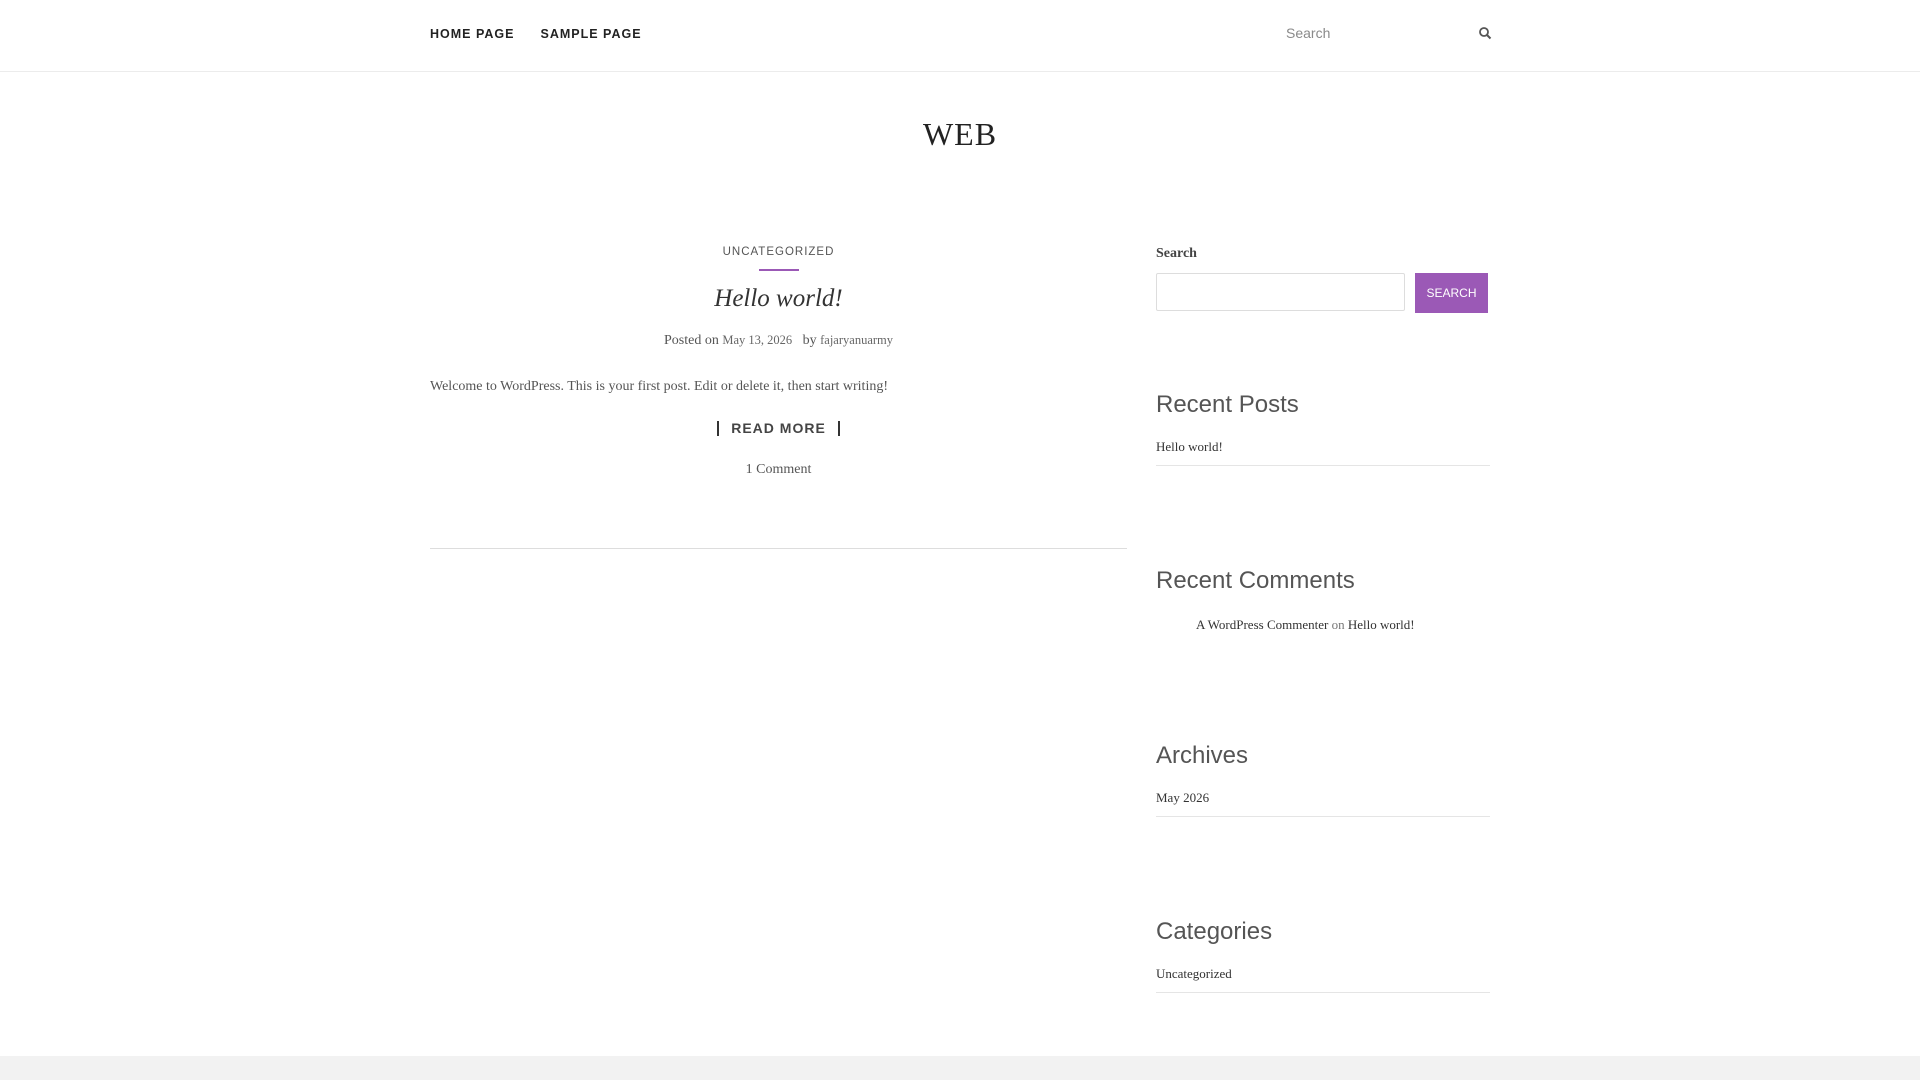  I want to click on recent-comment: A WordPress Commenter on Hello world!, so click(1323, 625).